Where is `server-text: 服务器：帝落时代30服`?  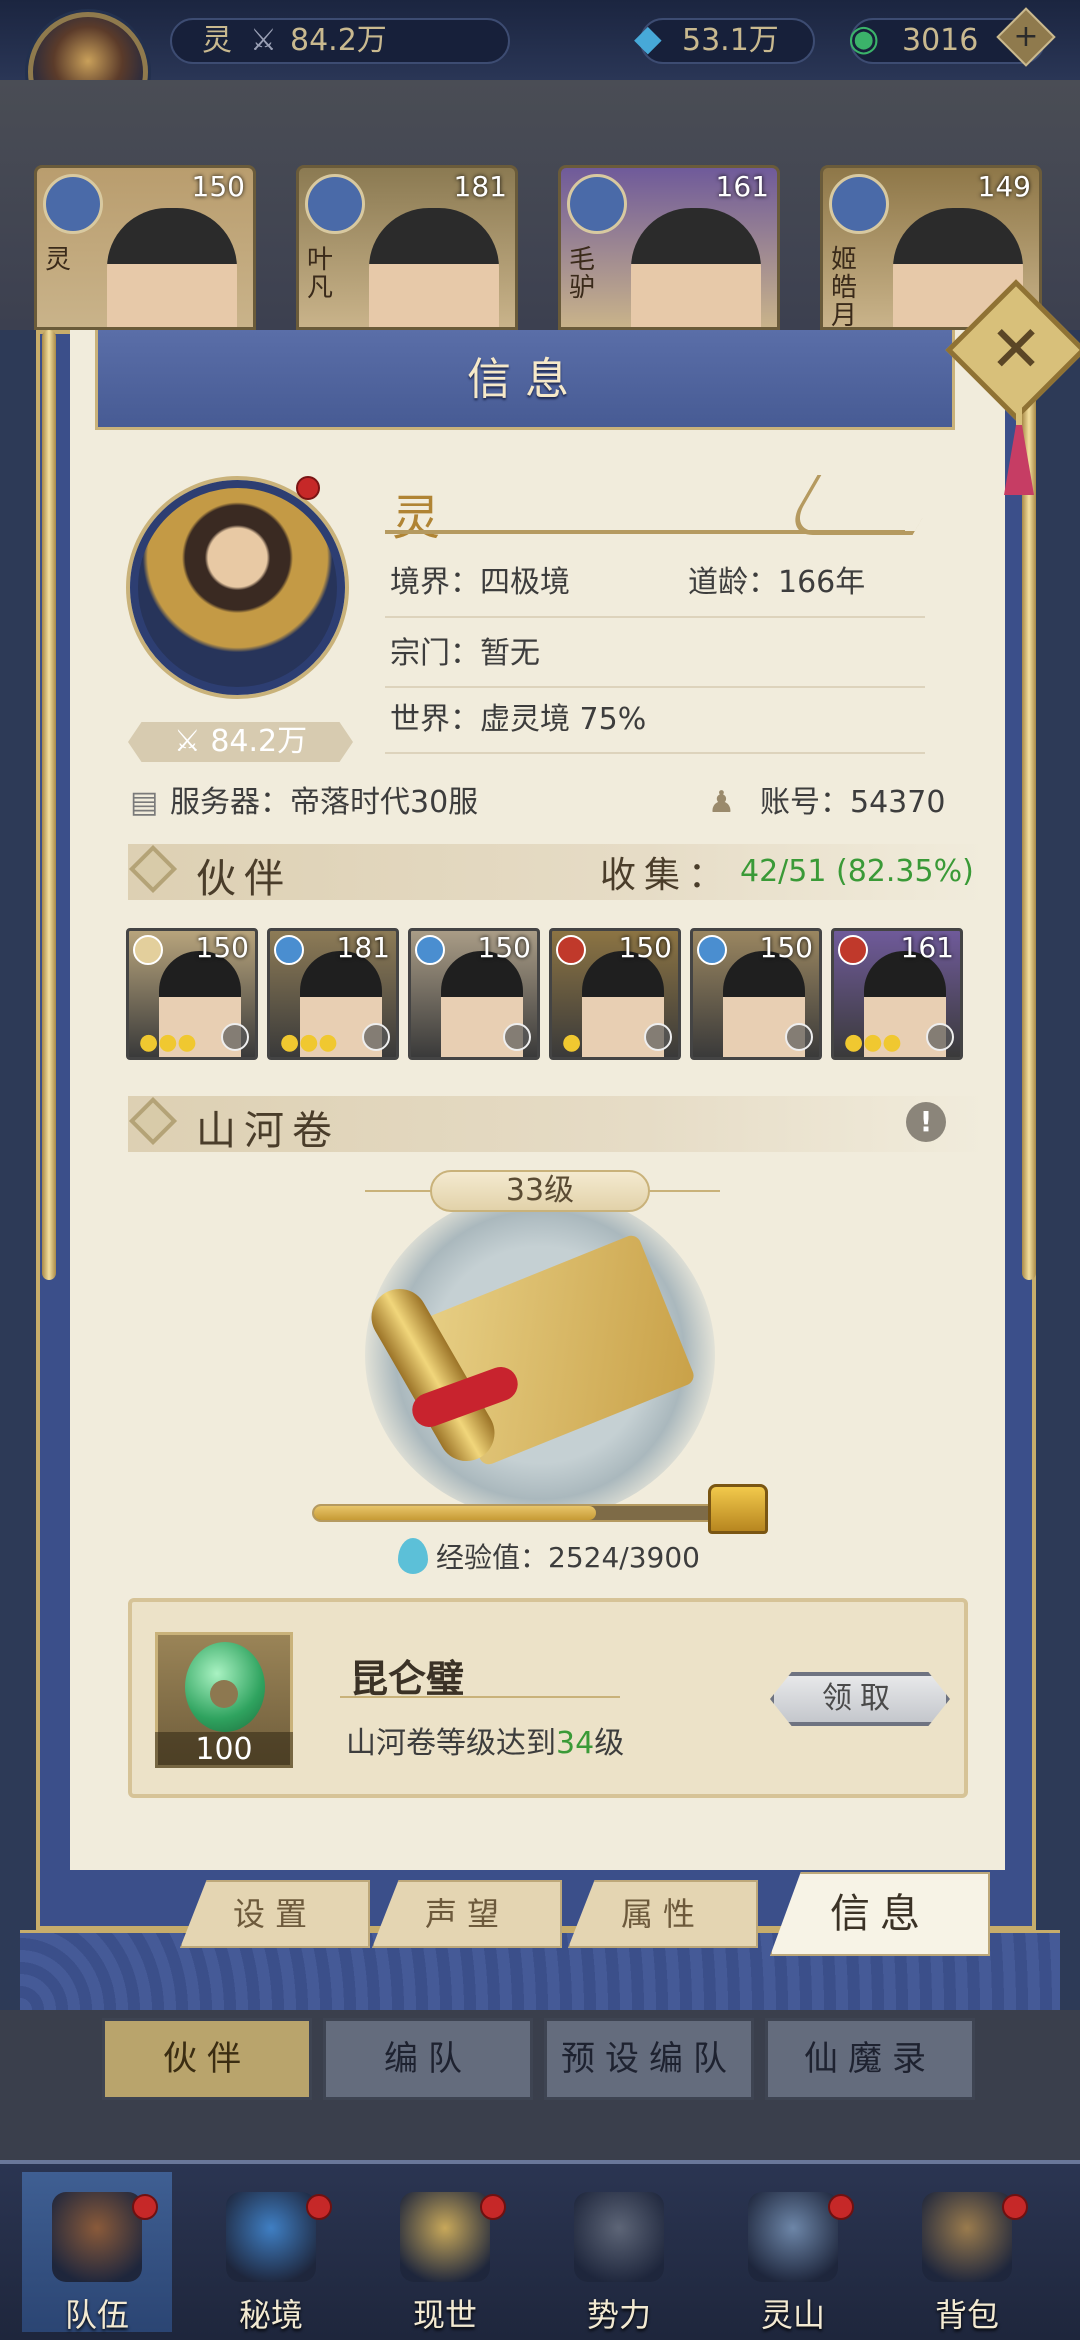 server-text: 服务器：帝落时代30服 is located at coordinates (324, 802).